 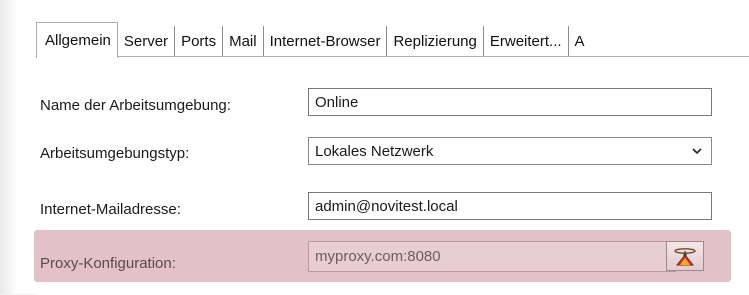 I want to click on tab-allgemein: Allgemein, so click(x=77, y=40).